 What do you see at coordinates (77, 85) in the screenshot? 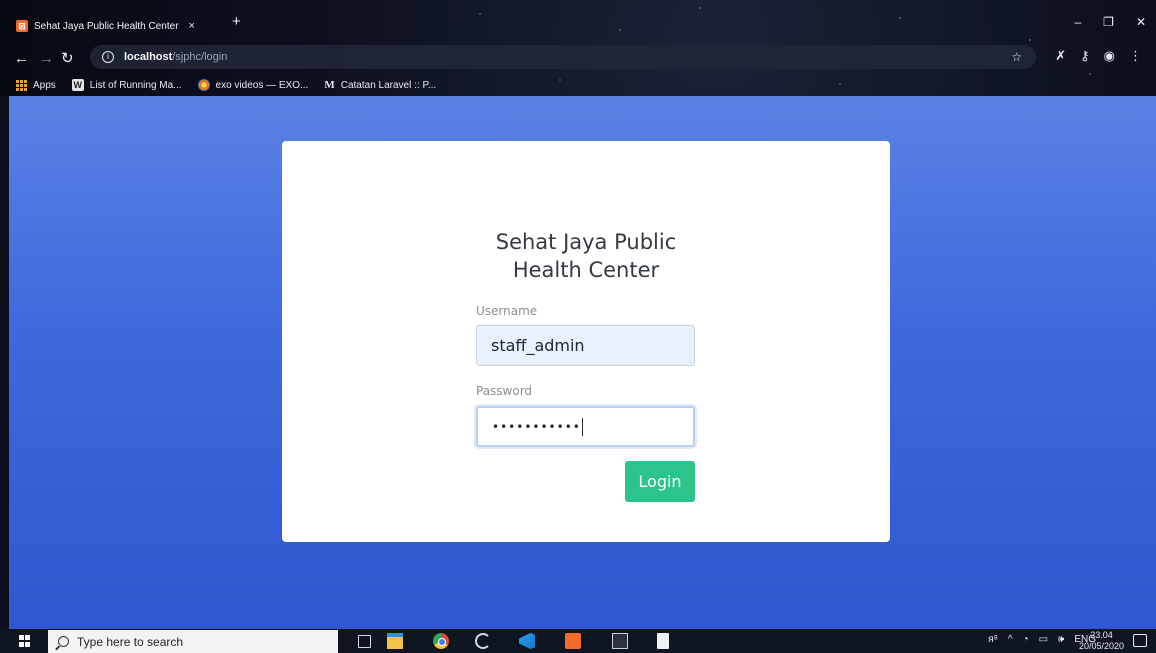
I see `w-favicon-icon: W` at bounding box center [77, 85].